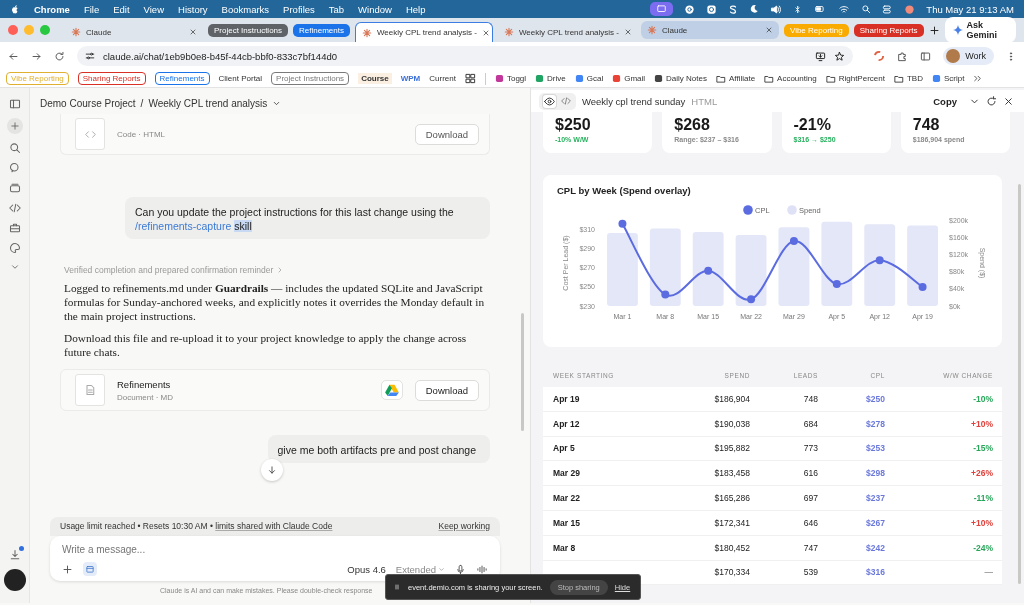  Describe the element at coordinates (410, 78) in the screenshot. I see `bookmark-link: WPM` at that location.